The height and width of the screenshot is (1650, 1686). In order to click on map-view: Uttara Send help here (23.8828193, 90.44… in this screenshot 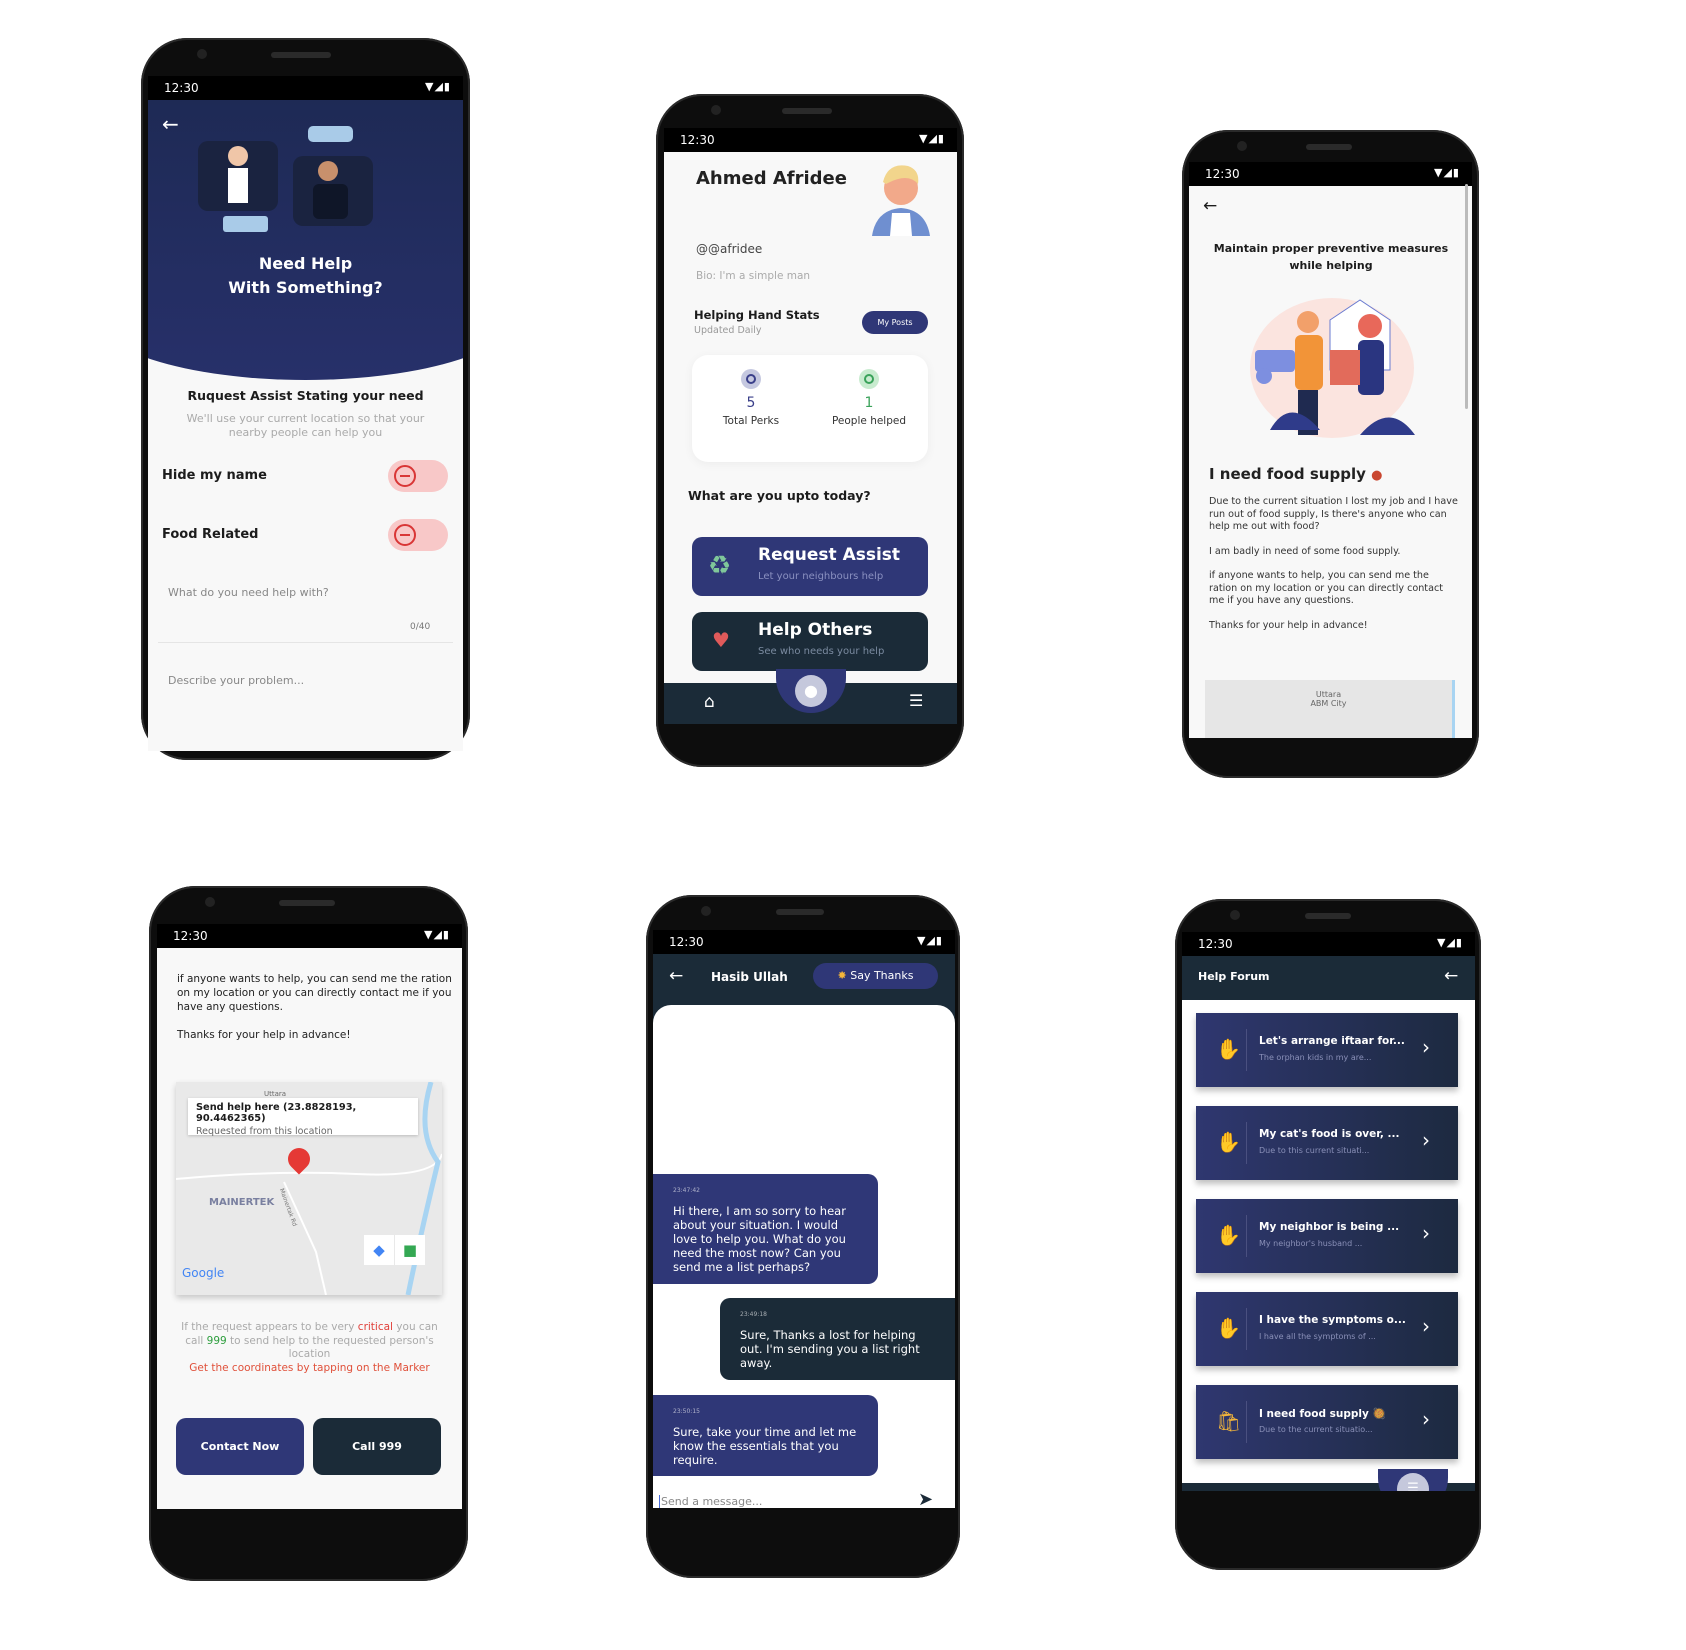, I will do `click(309, 1188)`.